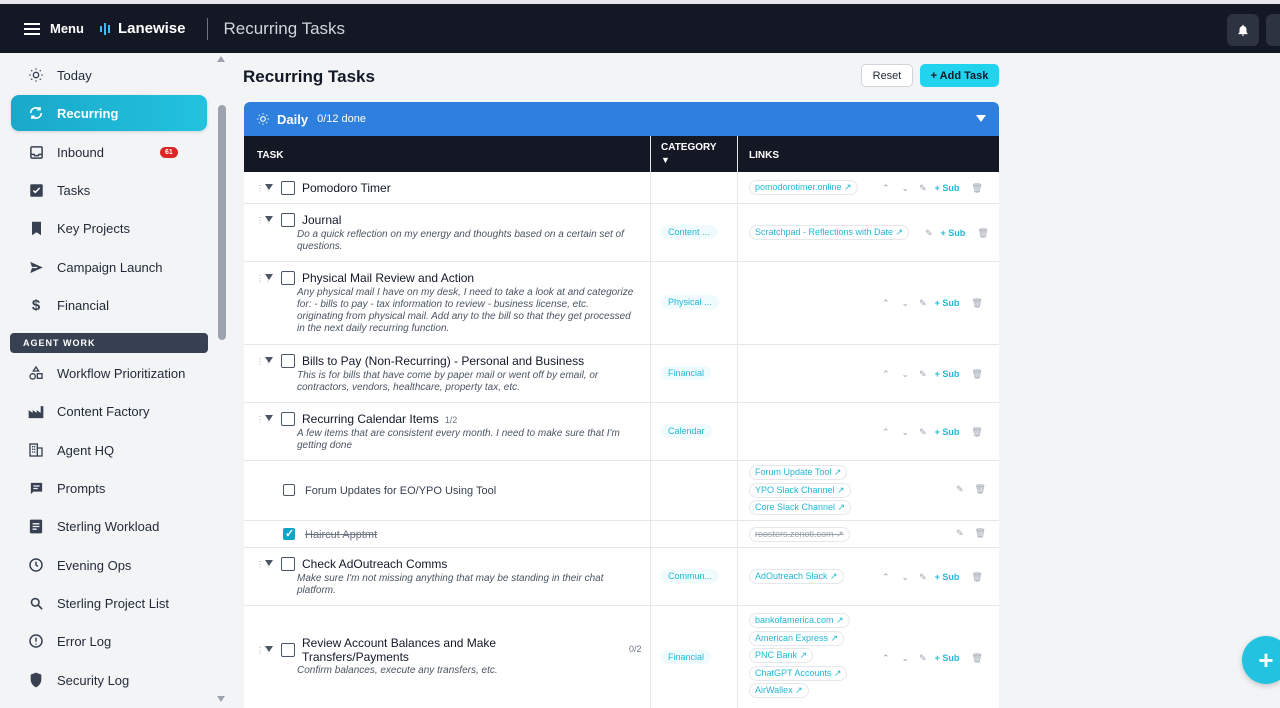 This screenshot has width=1280, height=708. I want to click on scroll-up-arrow-icon, so click(221, 59).